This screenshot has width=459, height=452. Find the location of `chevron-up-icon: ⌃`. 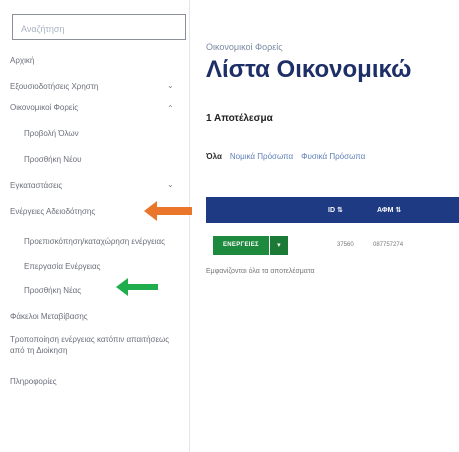

chevron-up-icon: ⌃ is located at coordinates (170, 108).